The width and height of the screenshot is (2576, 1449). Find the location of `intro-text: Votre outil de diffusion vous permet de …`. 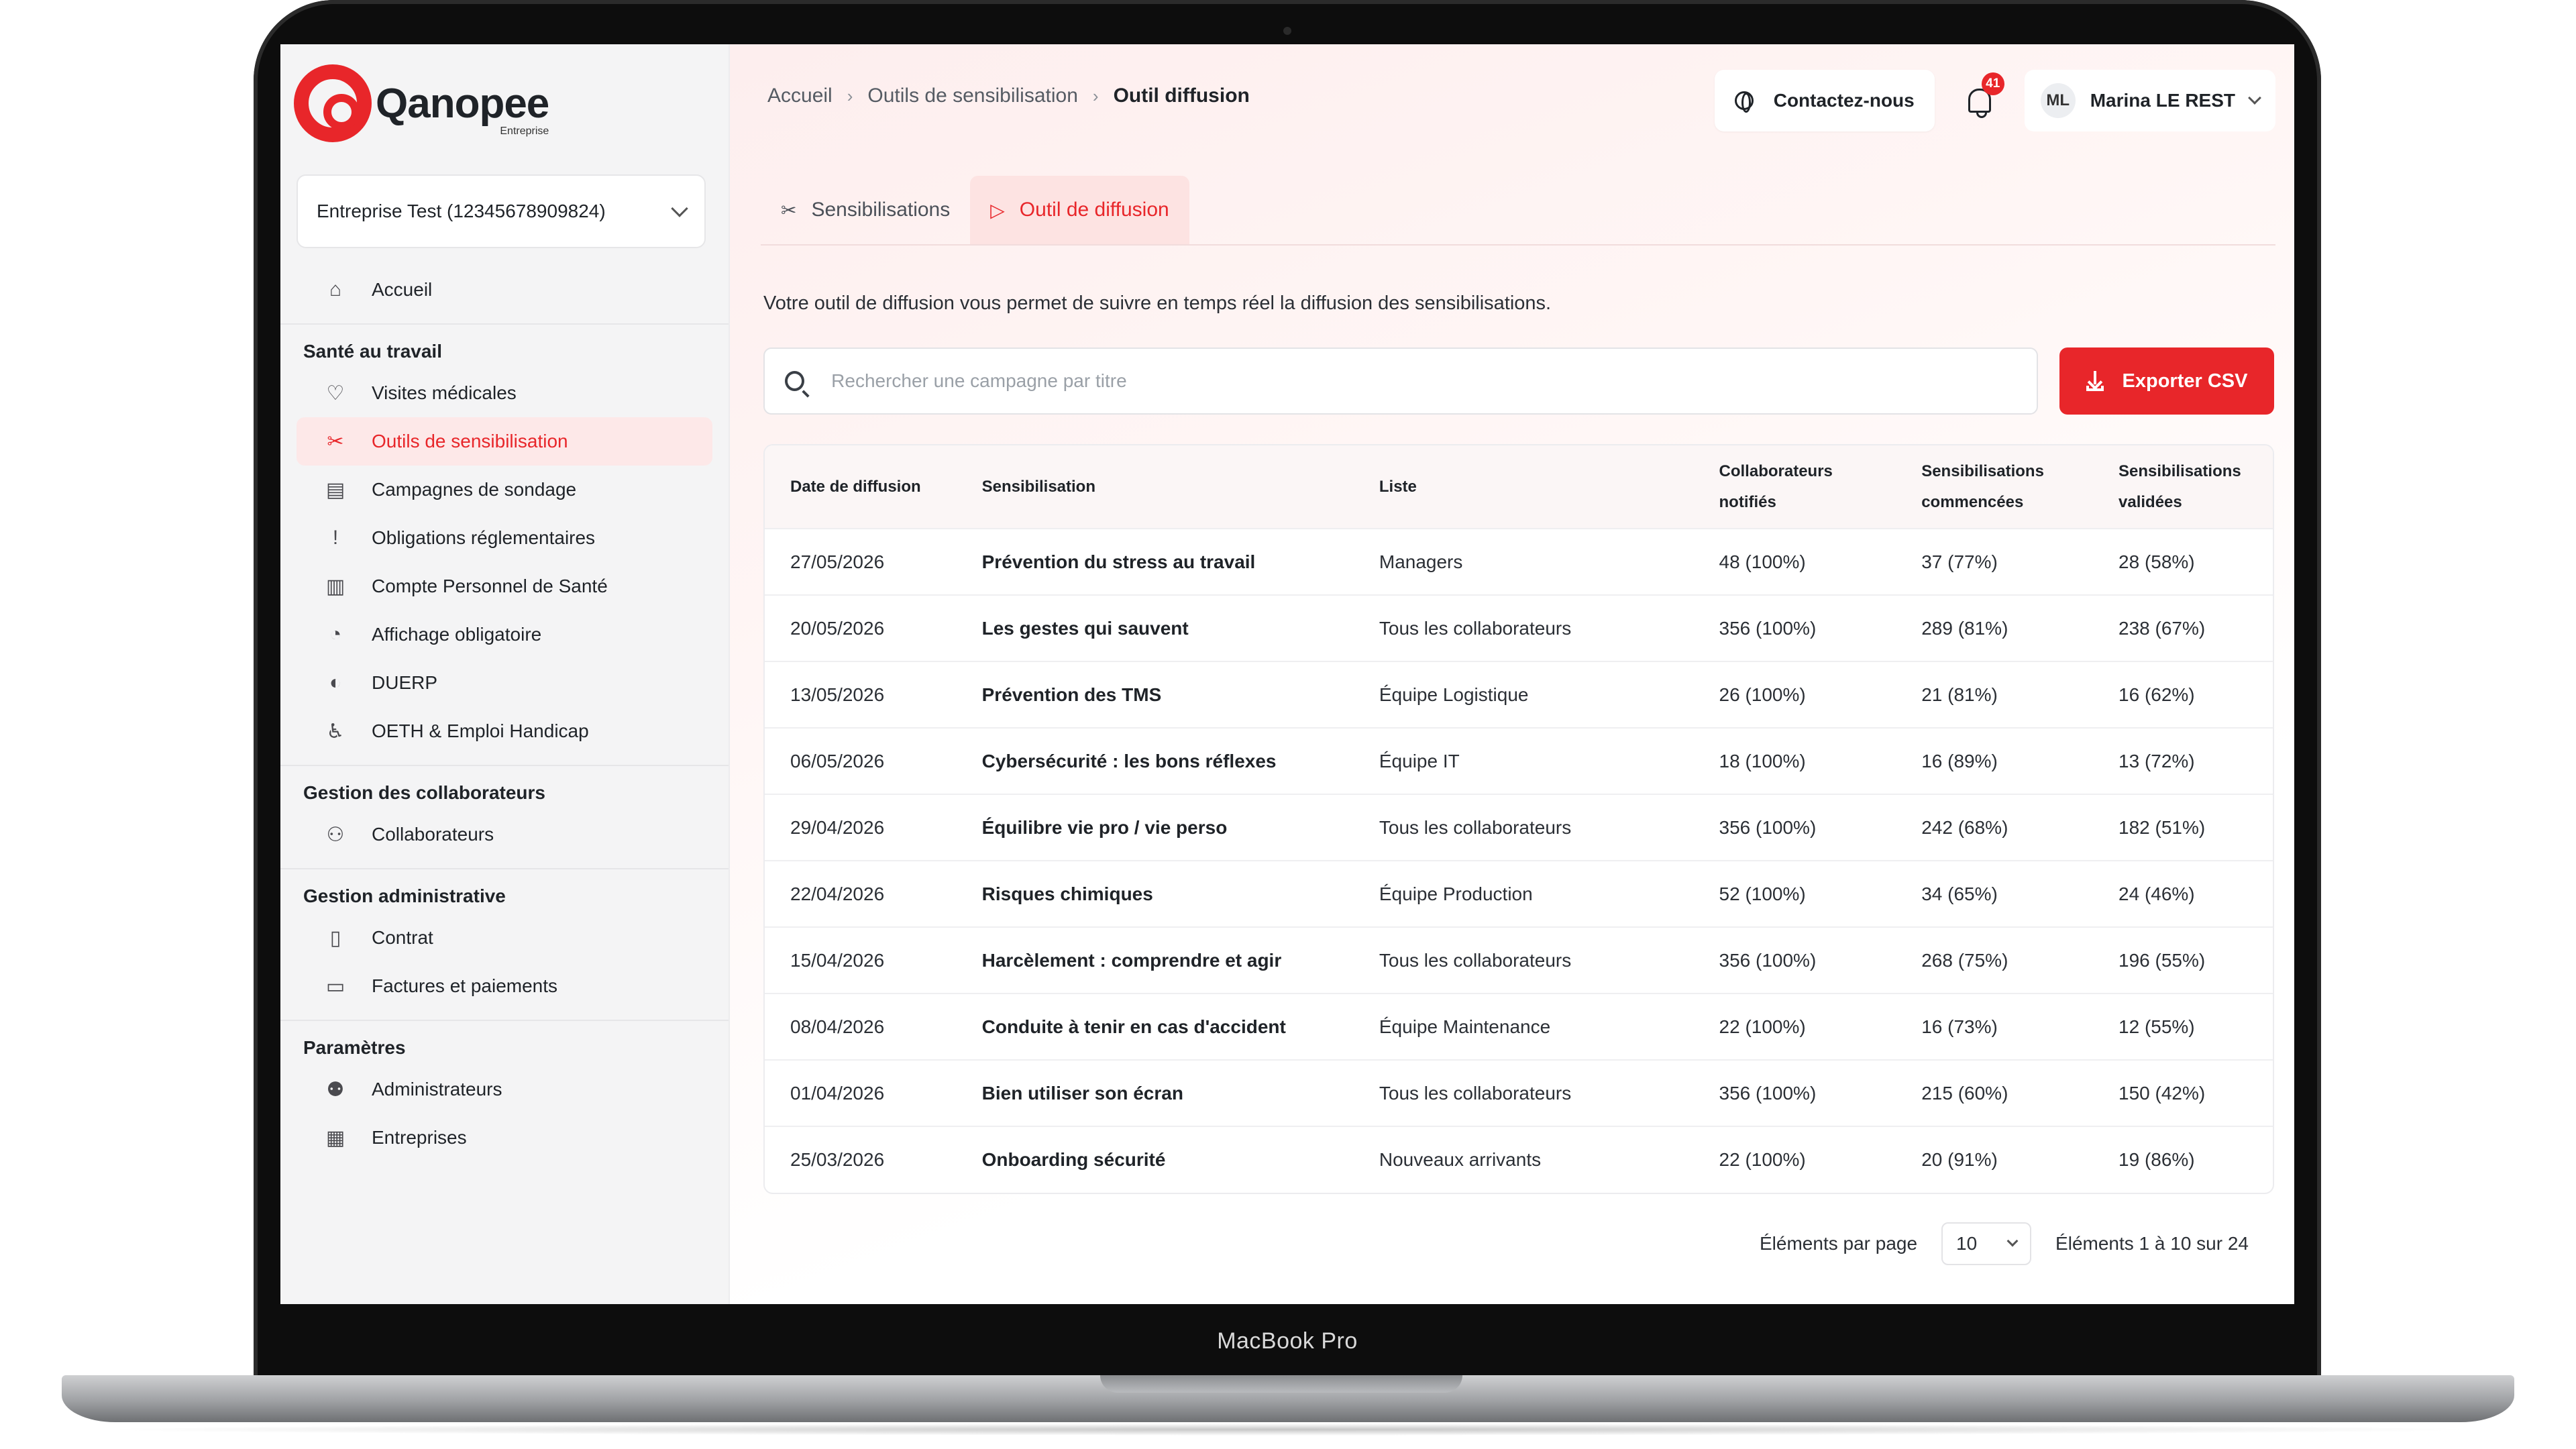

intro-text: Votre outil de diffusion vous permet de … is located at coordinates (1157, 303).